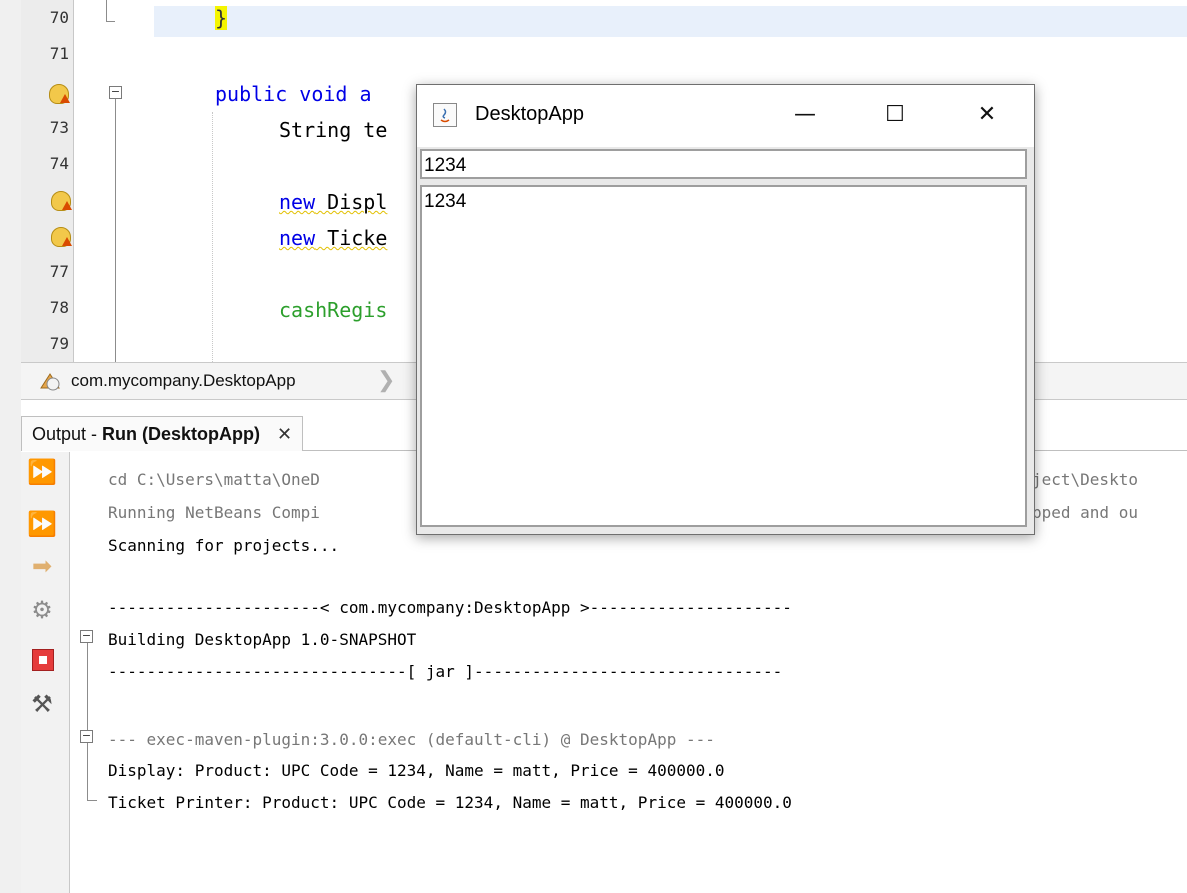 The image size is (1187, 893). What do you see at coordinates (351, 238) in the screenshot?
I see `code-text: Ticke` at bounding box center [351, 238].